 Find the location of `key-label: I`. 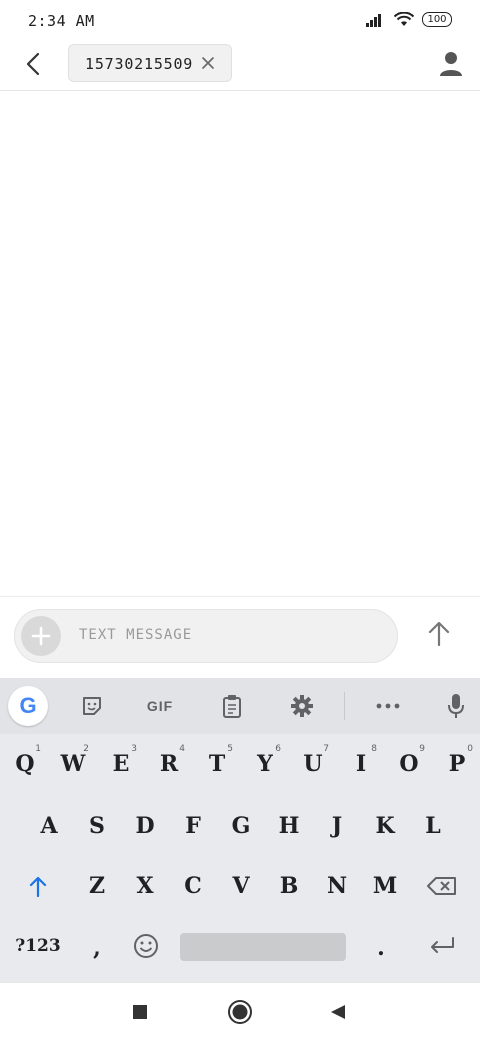

key-label: I is located at coordinates (361, 764).